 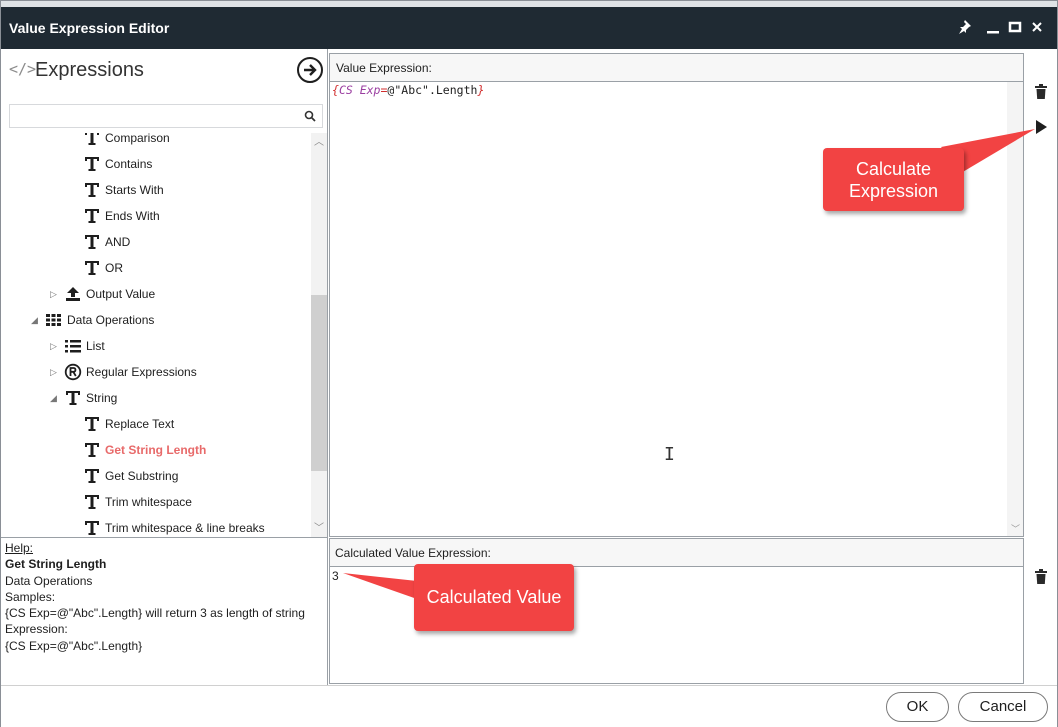 I want to click on help-samples-label: Samples:, so click(x=30, y=596).